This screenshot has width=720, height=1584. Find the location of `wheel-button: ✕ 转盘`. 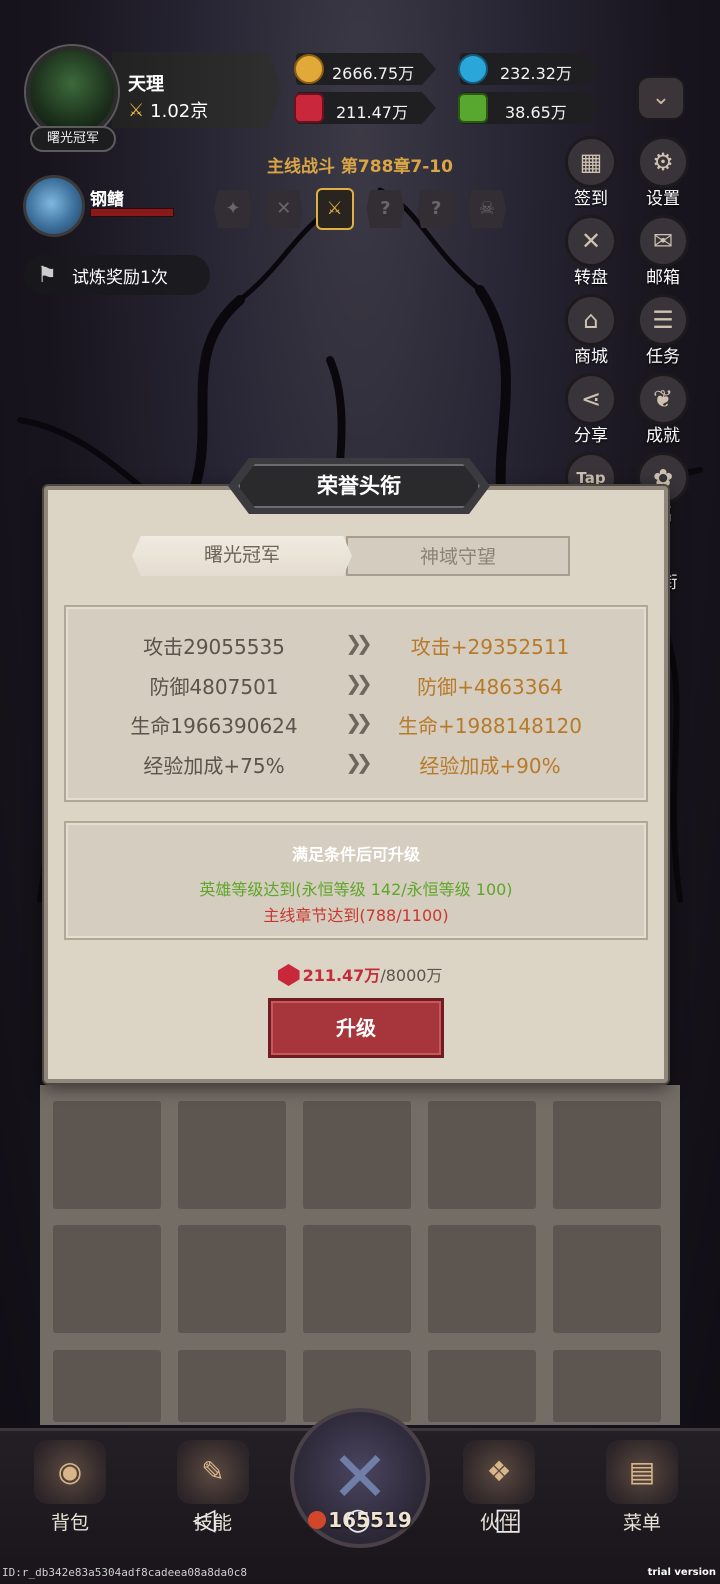

wheel-button: ✕ 转盘 is located at coordinates (591, 251).